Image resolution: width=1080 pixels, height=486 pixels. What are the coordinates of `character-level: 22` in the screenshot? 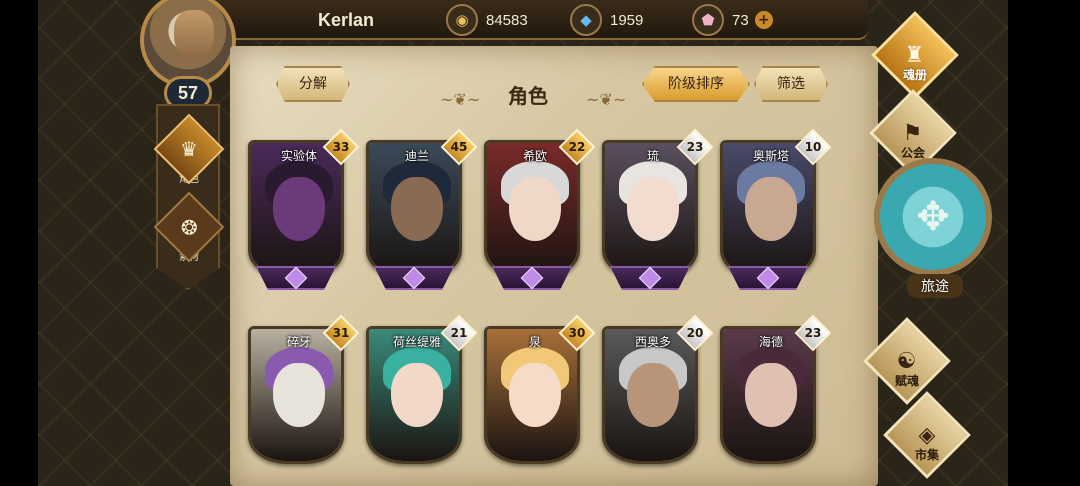 It's located at (577, 147).